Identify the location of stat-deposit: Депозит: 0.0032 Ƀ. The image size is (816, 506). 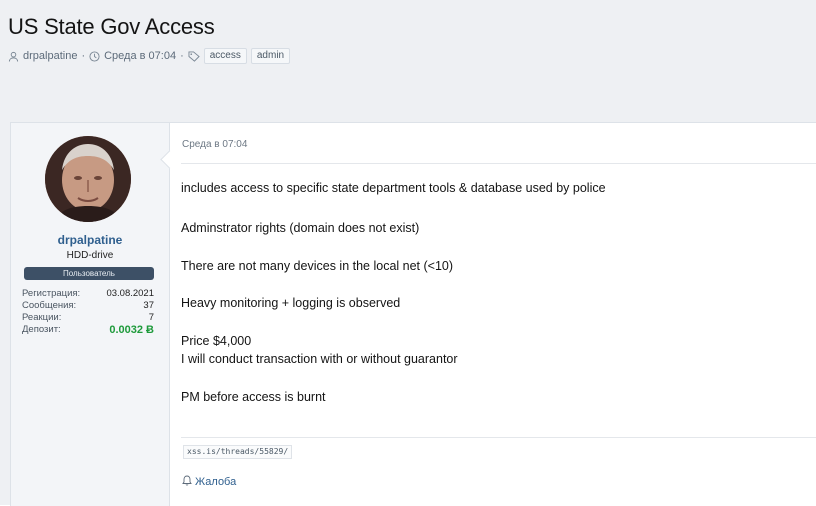
(88, 330).